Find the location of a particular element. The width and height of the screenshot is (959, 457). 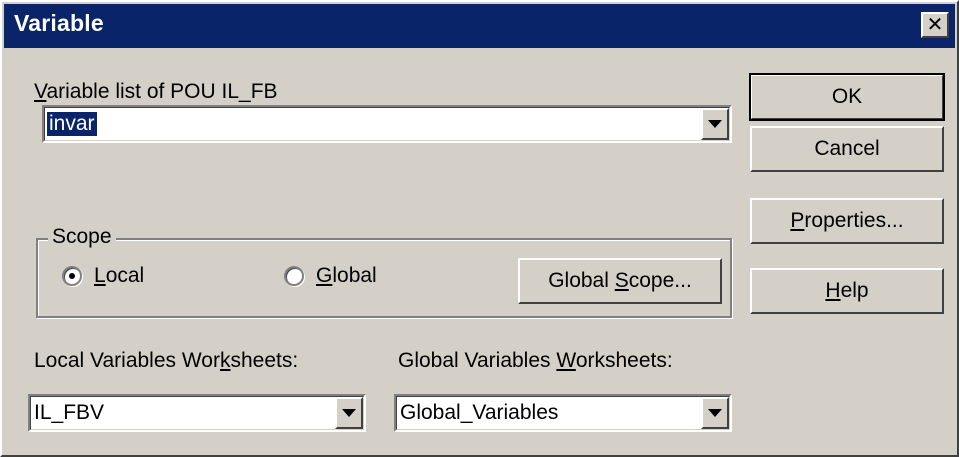

local-worksheets-label: Local Variables Worksheets: is located at coordinates (166, 360).